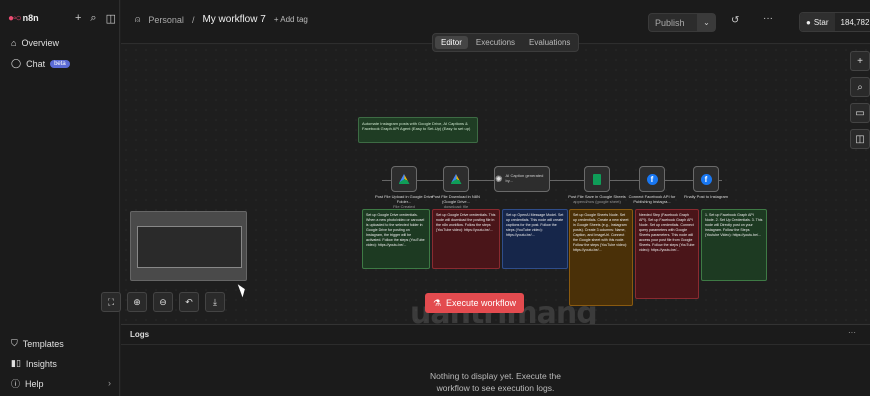 The width and height of the screenshot is (870, 396). I want to click on add-icon: +, so click(78, 18).